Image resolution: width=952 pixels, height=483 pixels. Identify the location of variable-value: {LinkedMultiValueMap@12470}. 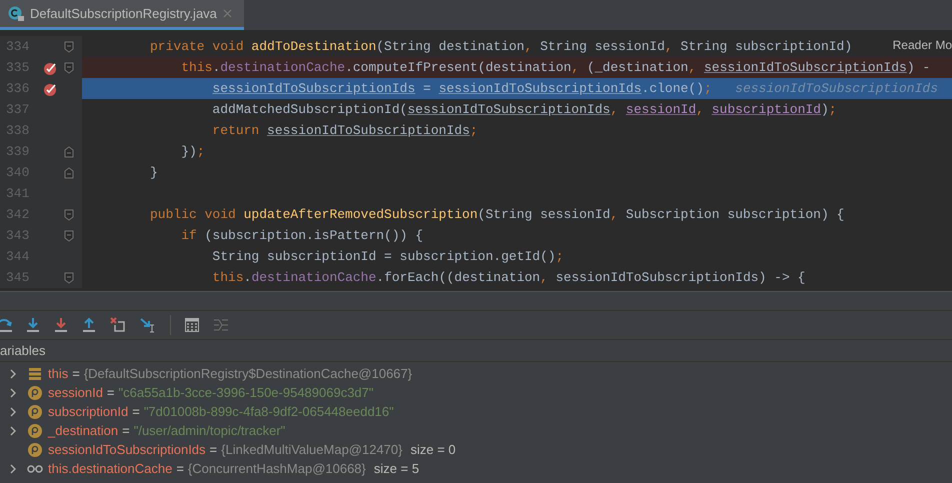
(311, 449).